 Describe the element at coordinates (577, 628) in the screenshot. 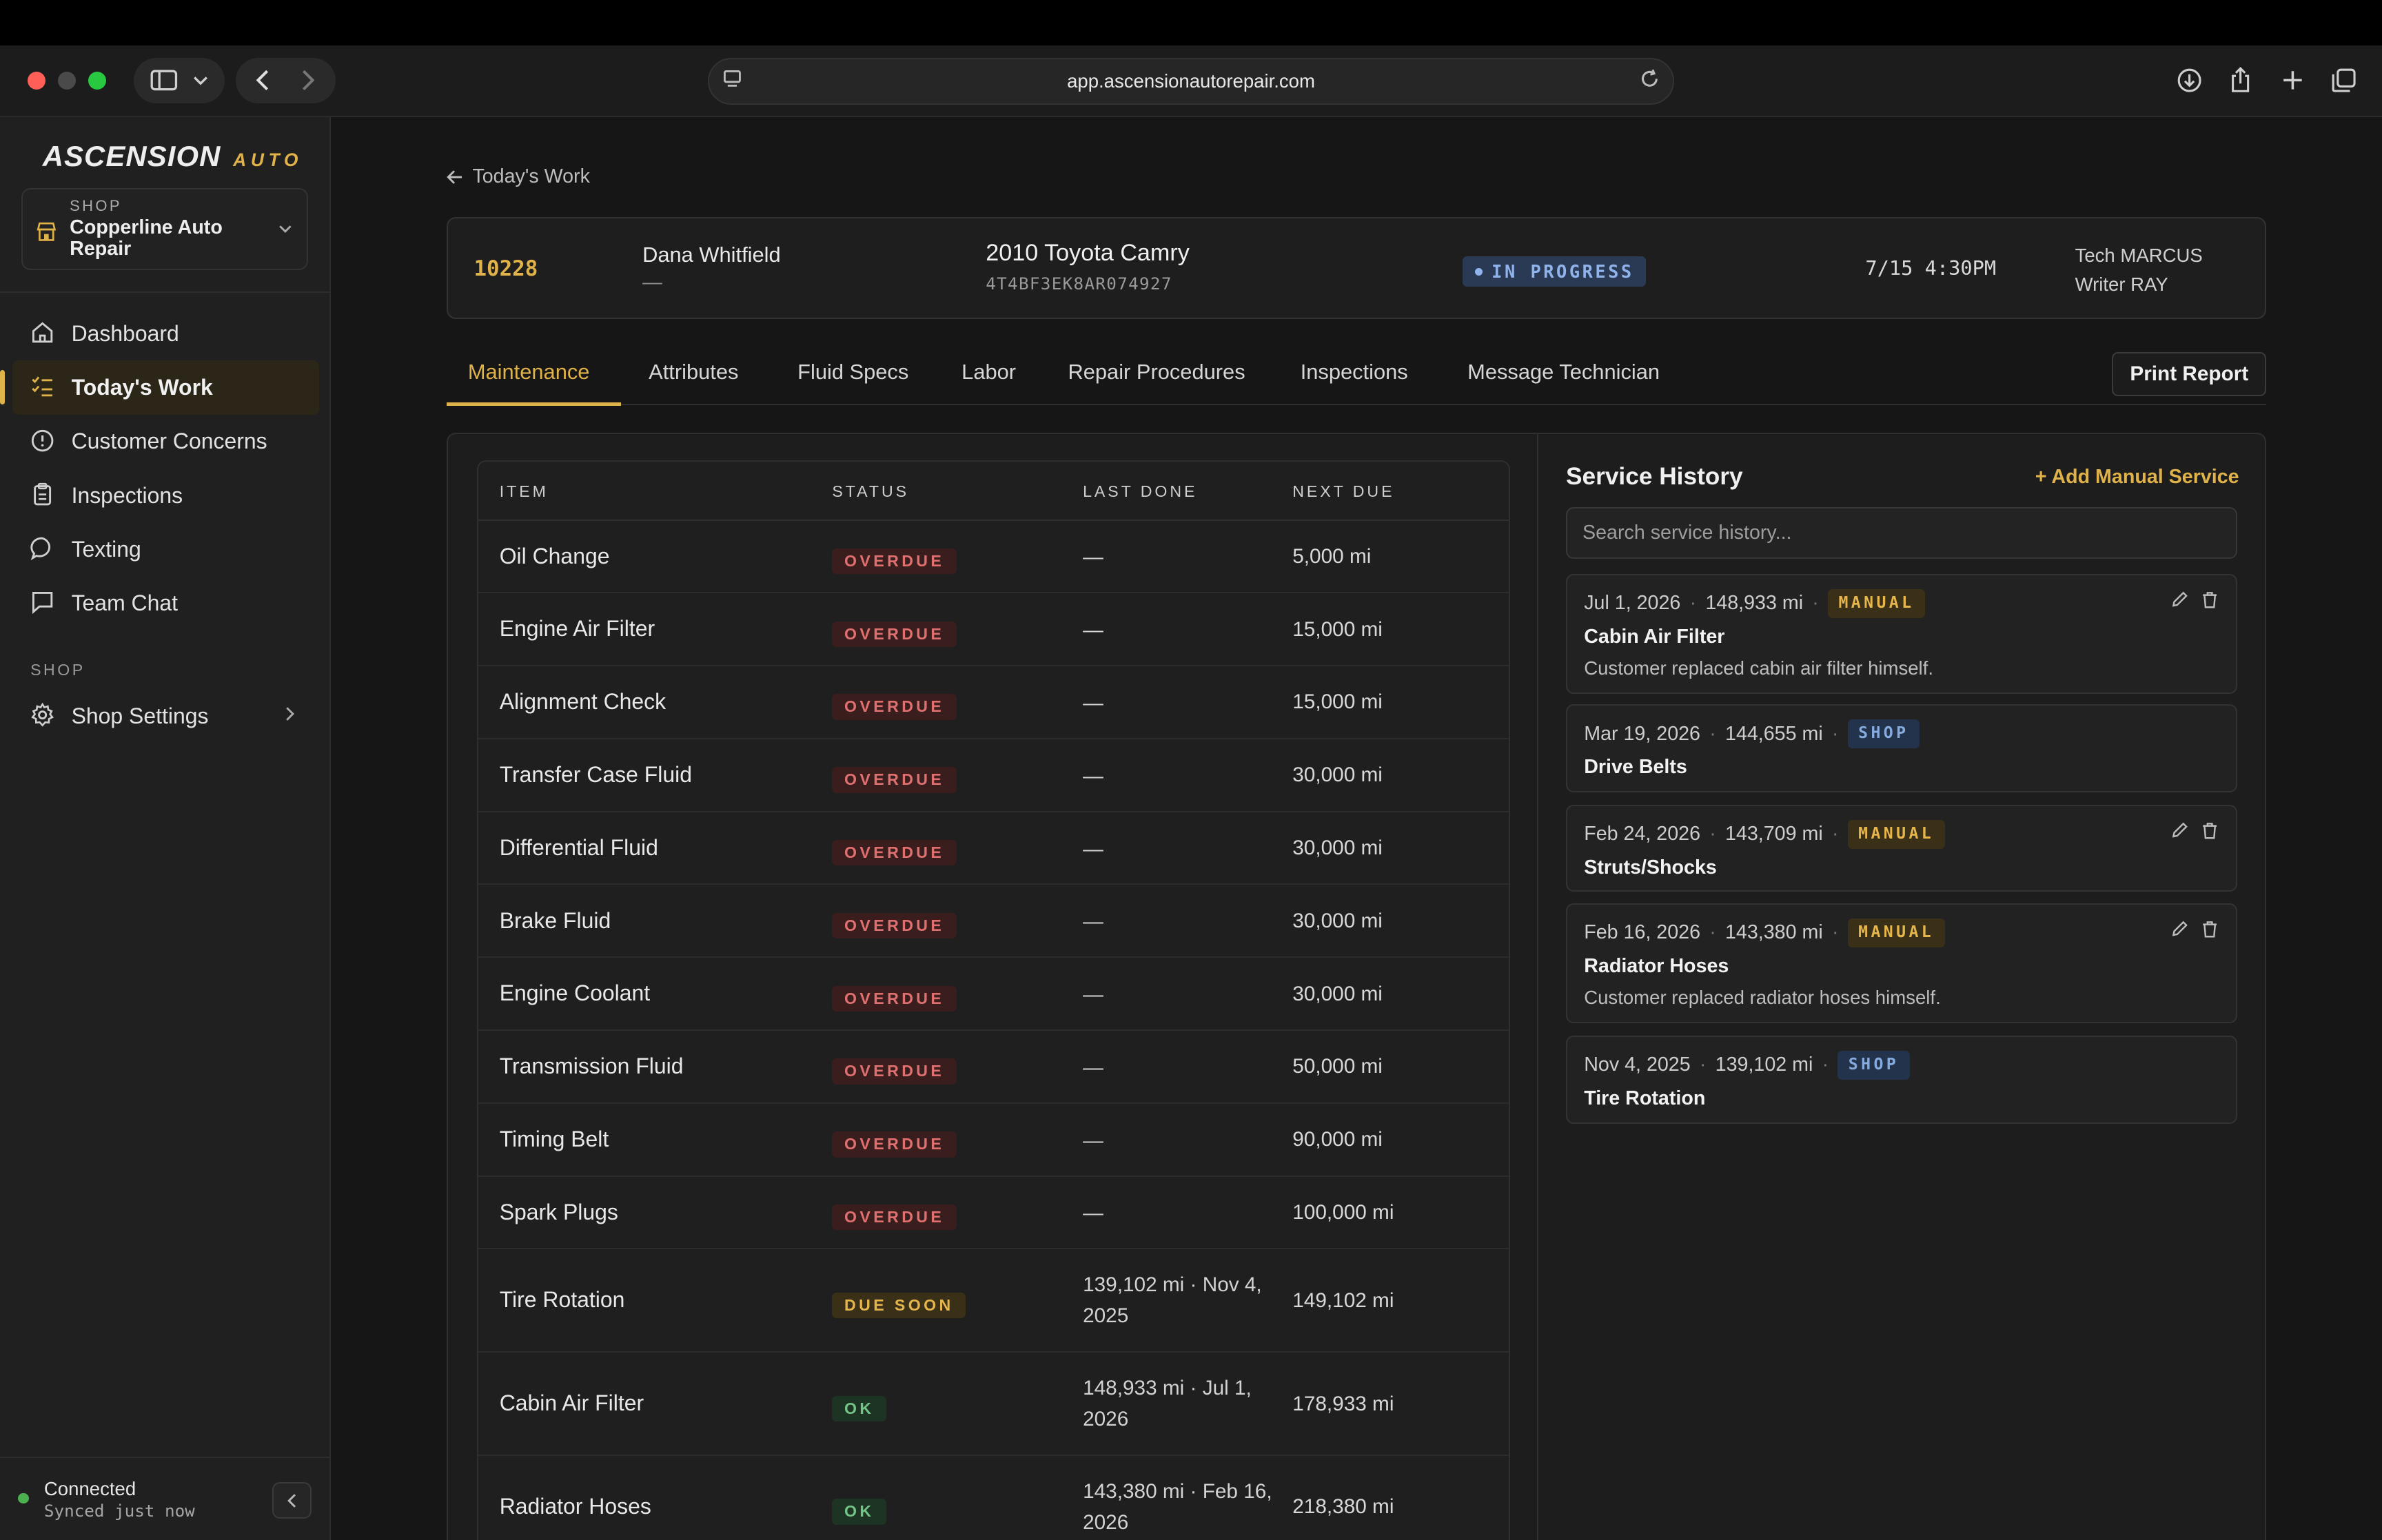

I see `item-name: Engine Air Filter` at that location.